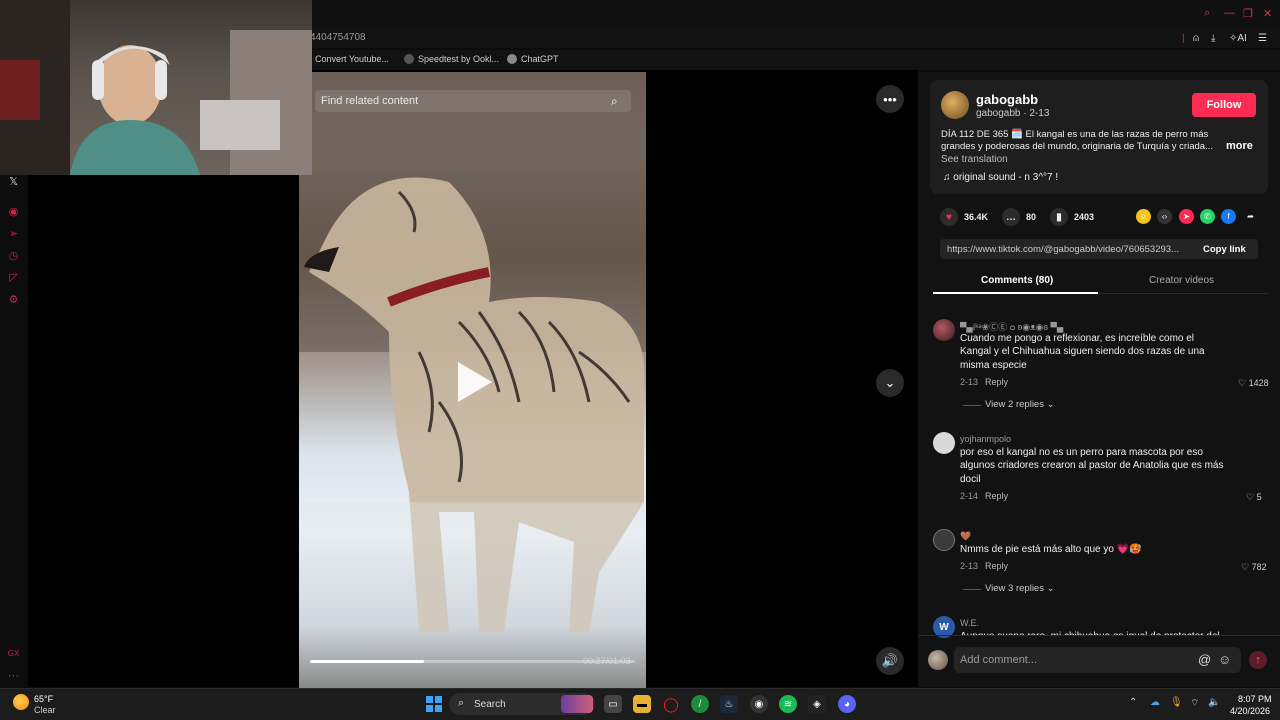 This screenshot has width=1280, height=720. What do you see at coordinates (1224, 659) in the screenshot?
I see `emoji-icon: ☺` at bounding box center [1224, 659].